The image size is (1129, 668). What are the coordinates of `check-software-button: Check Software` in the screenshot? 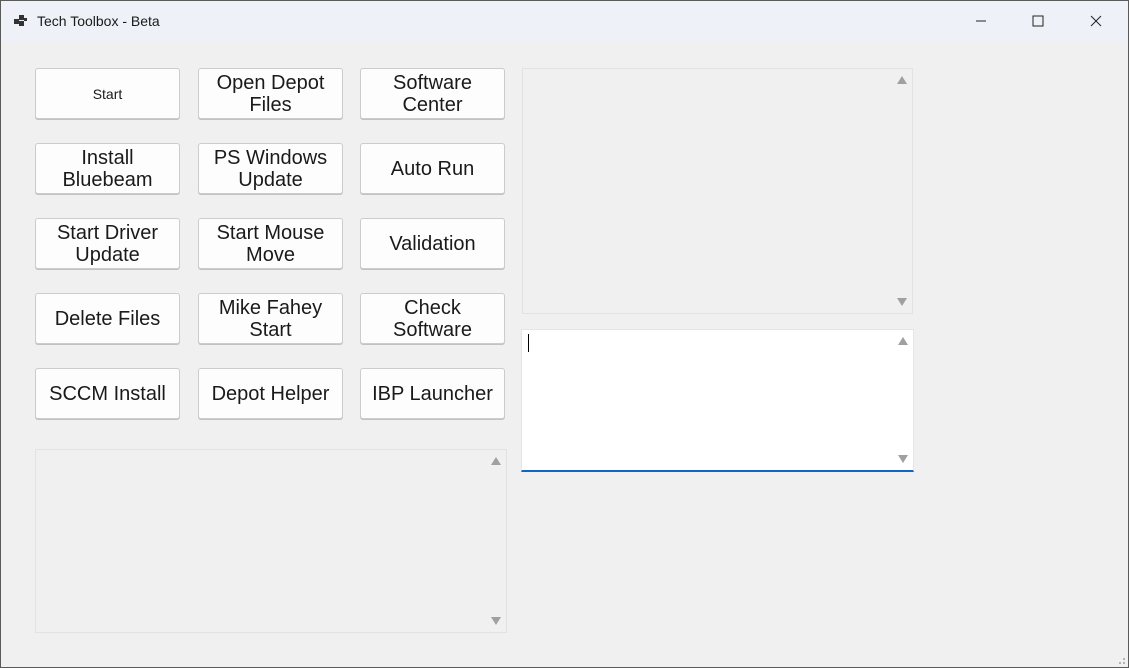 It's located at (432, 318).